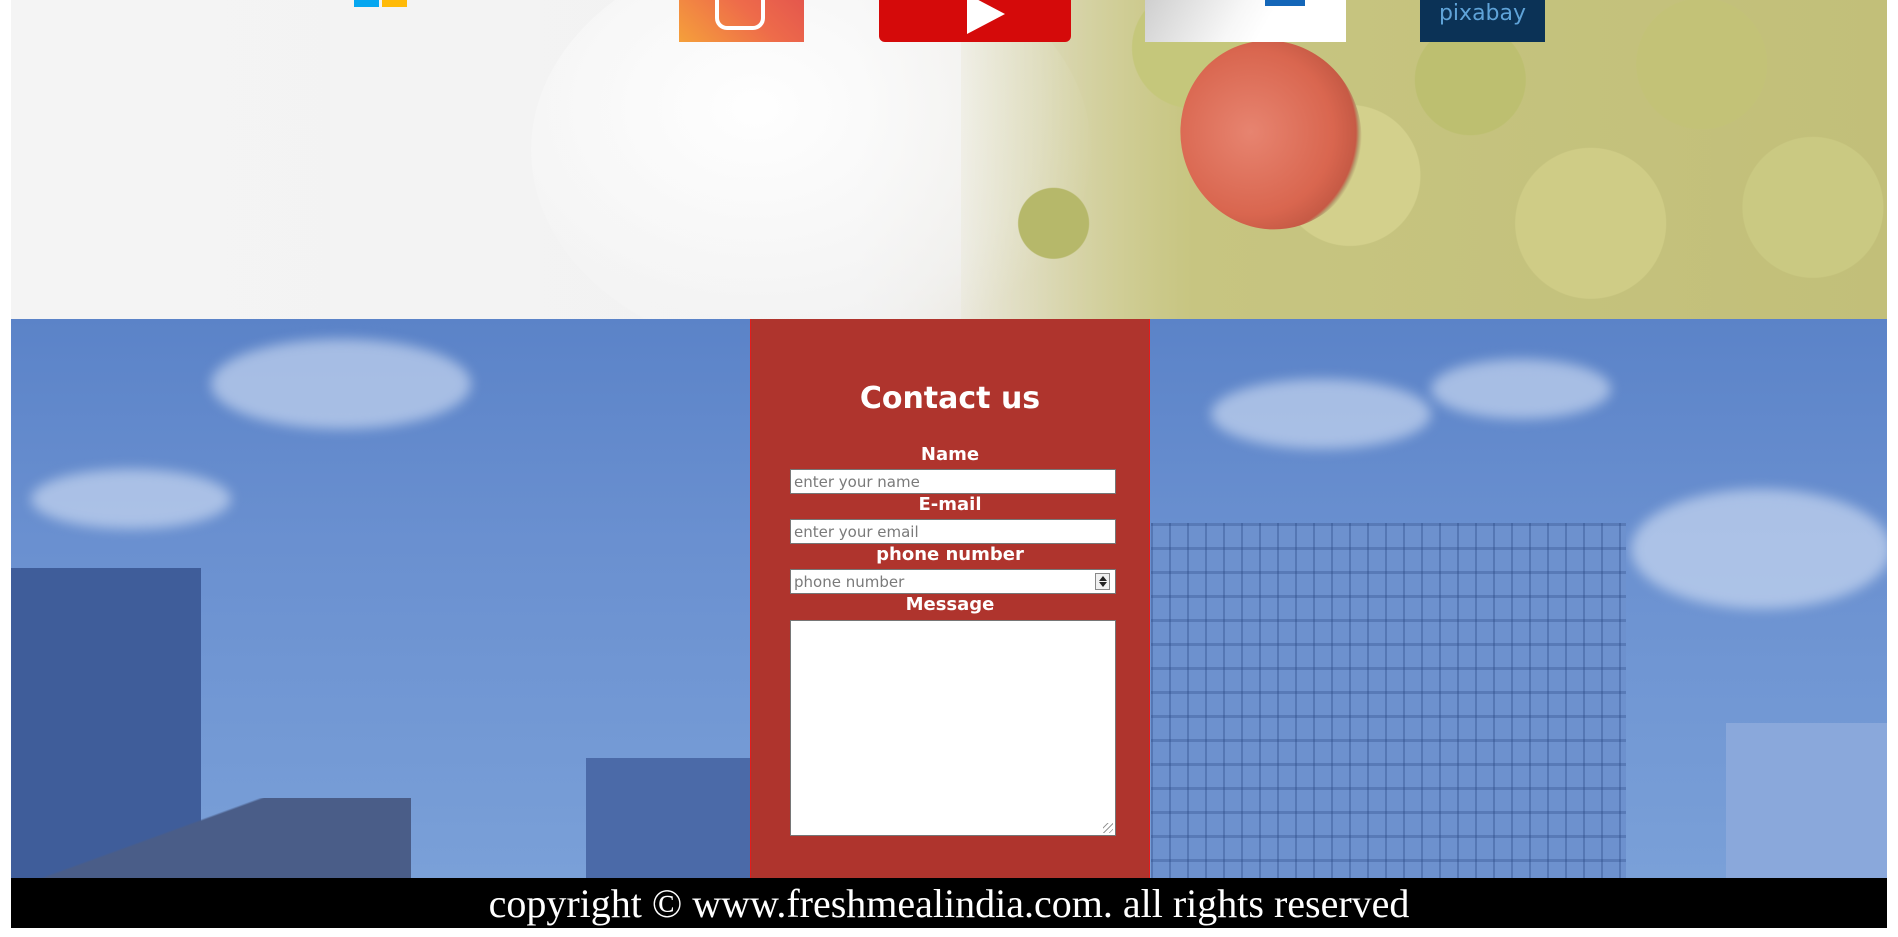  Describe the element at coordinates (986, 17) in the screenshot. I see `play-icon` at that location.